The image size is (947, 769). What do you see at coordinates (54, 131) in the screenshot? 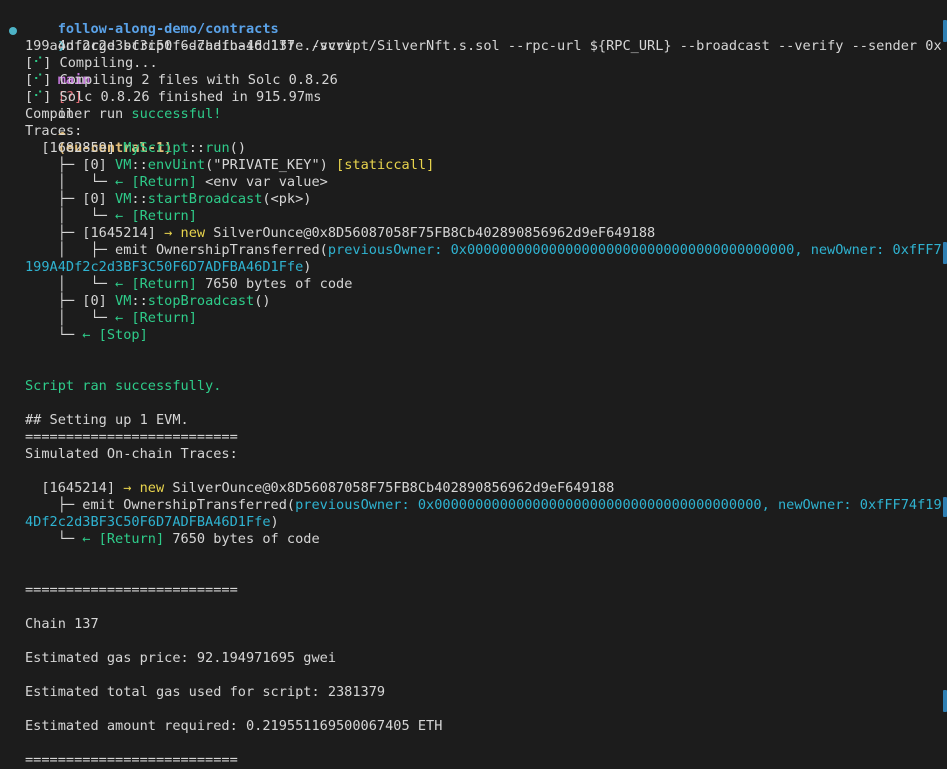
I see `traces-title: Traces:` at bounding box center [54, 131].